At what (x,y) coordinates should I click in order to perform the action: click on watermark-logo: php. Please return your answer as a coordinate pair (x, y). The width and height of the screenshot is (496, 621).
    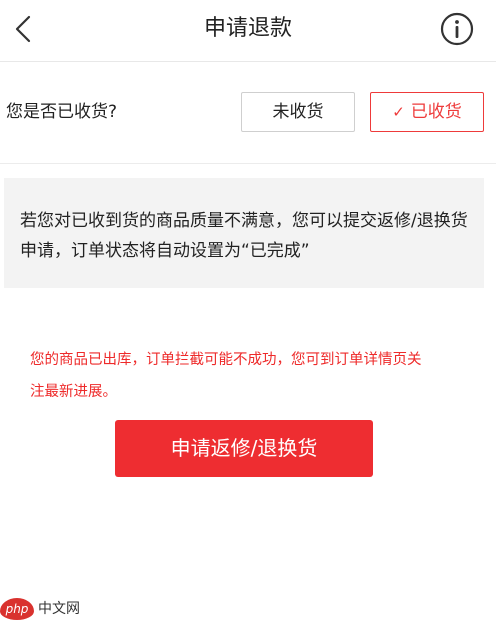
    Looking at the image, I should click on (17, 609).